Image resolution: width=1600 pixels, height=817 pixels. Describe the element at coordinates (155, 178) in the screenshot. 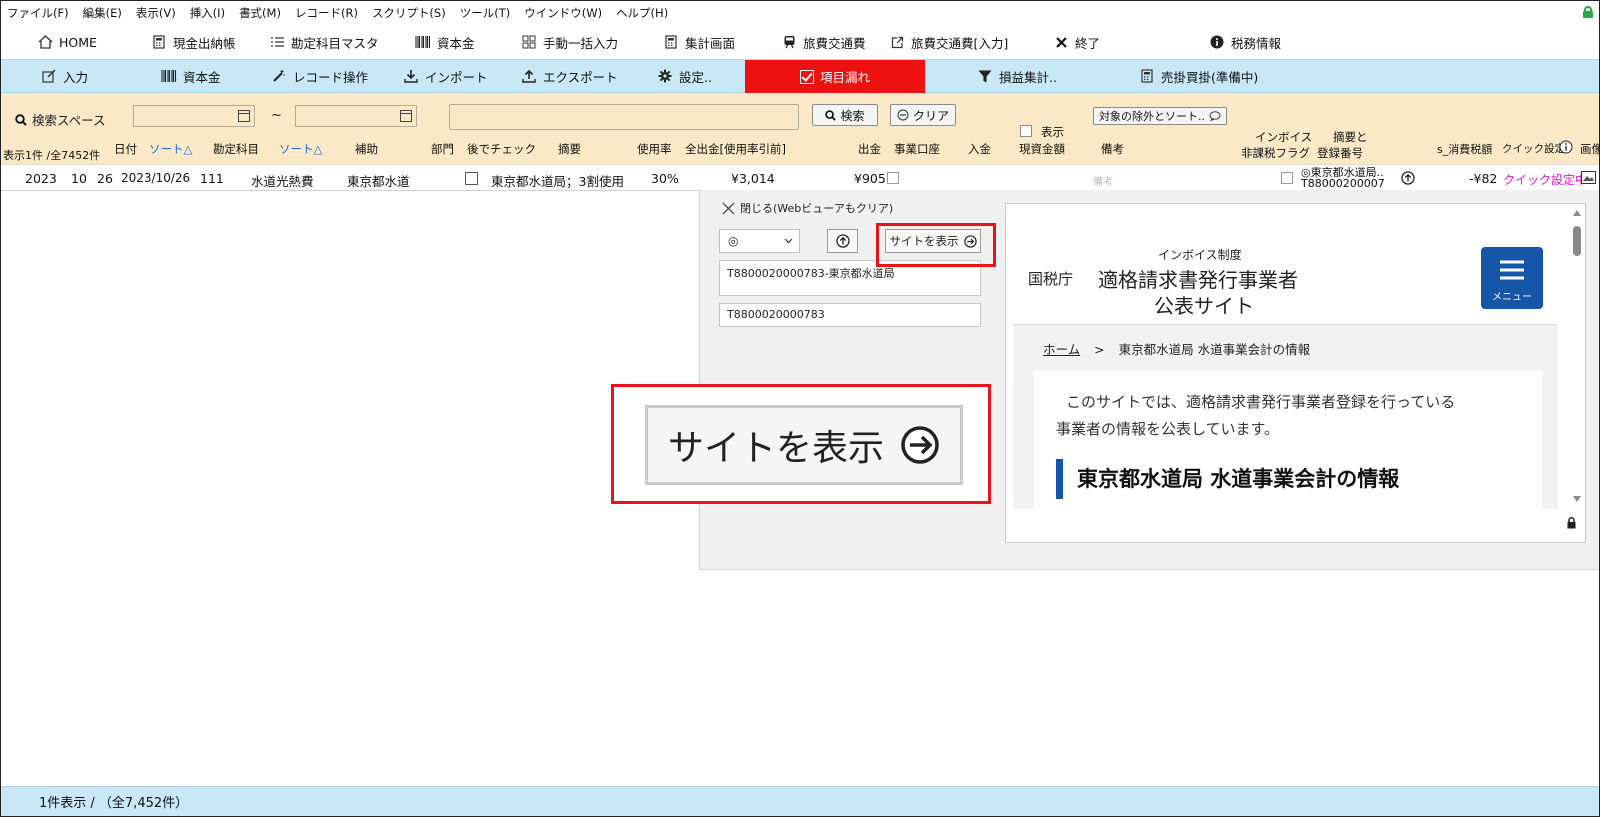

I see `cell-date: 2023/10/26` at that location.